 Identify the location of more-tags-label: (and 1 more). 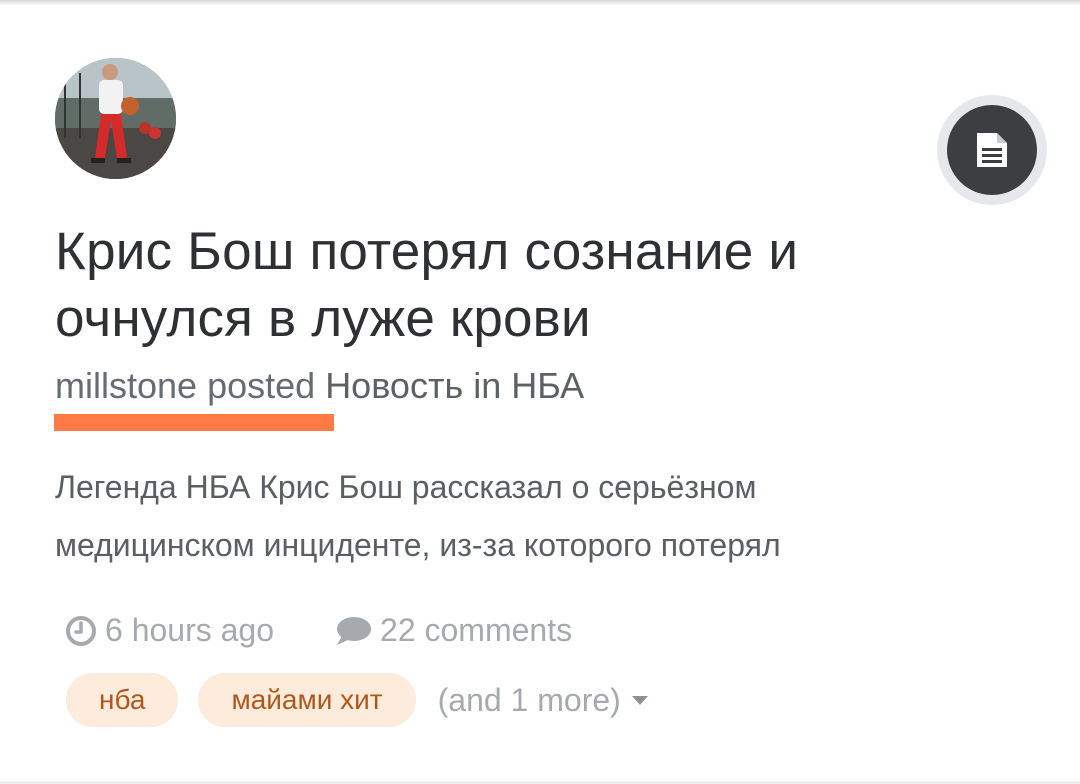
(529, 699).